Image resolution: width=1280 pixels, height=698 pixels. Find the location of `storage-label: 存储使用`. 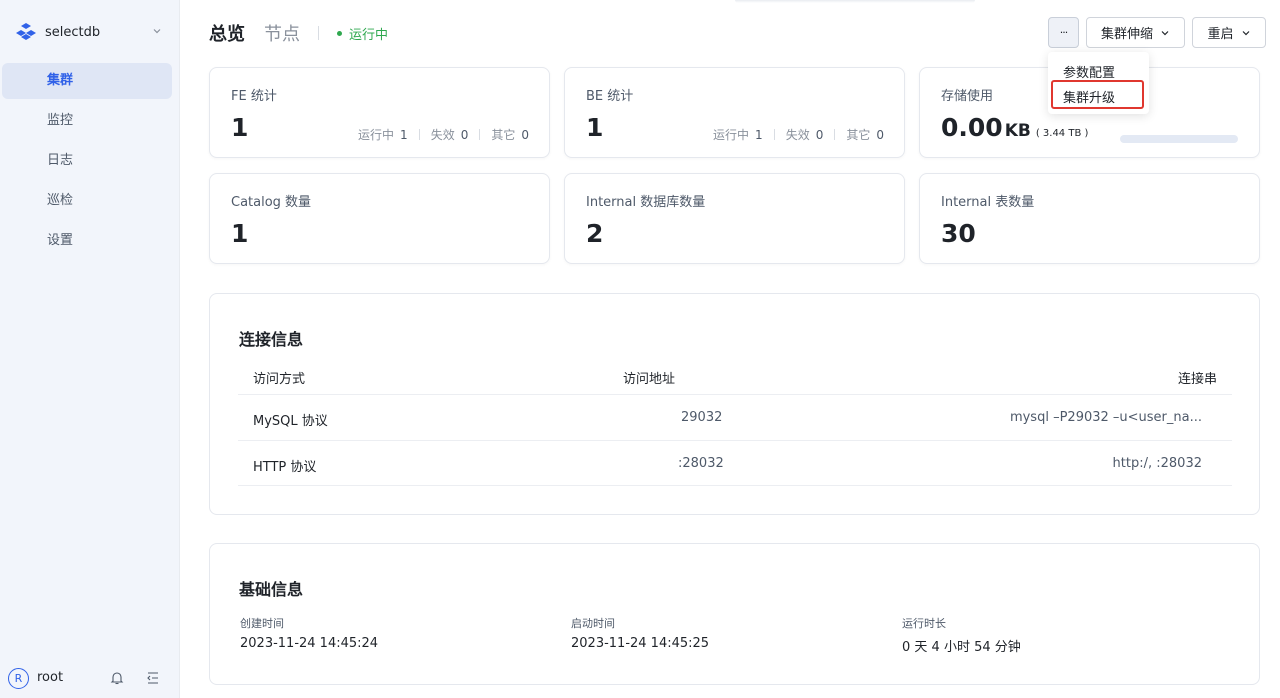

storage-label: 存储使用 is located at coordinates (967, 96).